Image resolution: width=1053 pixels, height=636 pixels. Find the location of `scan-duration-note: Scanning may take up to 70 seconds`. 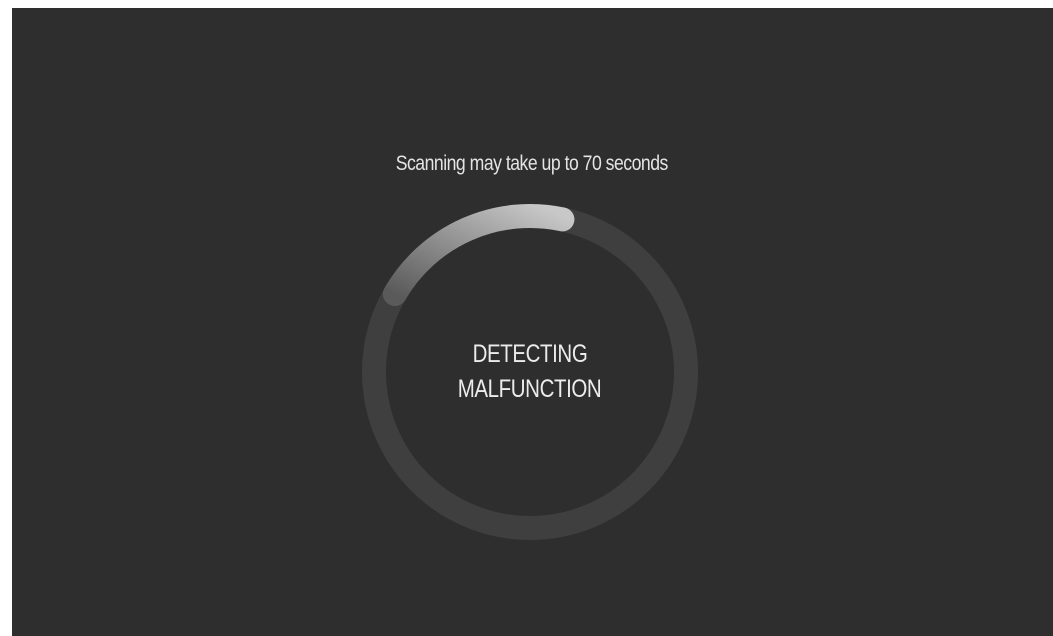

scan-duration-note: Scanning may take up to 70 seconds is located at coordinates (532, 163).